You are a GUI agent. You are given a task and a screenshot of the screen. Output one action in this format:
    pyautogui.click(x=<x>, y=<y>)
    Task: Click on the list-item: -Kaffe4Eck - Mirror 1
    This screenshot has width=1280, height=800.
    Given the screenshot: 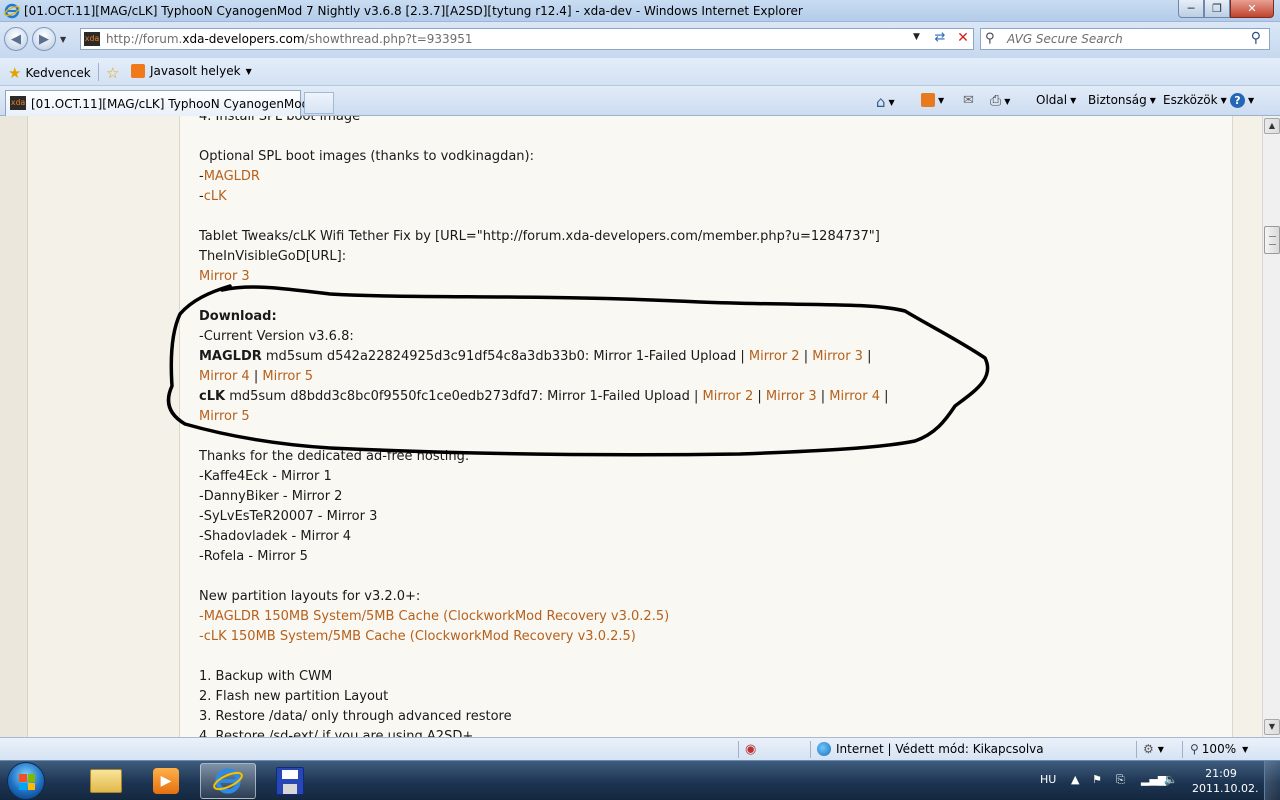 What is the action you would take?
    pyautogui.click(x=265, y=476)
    